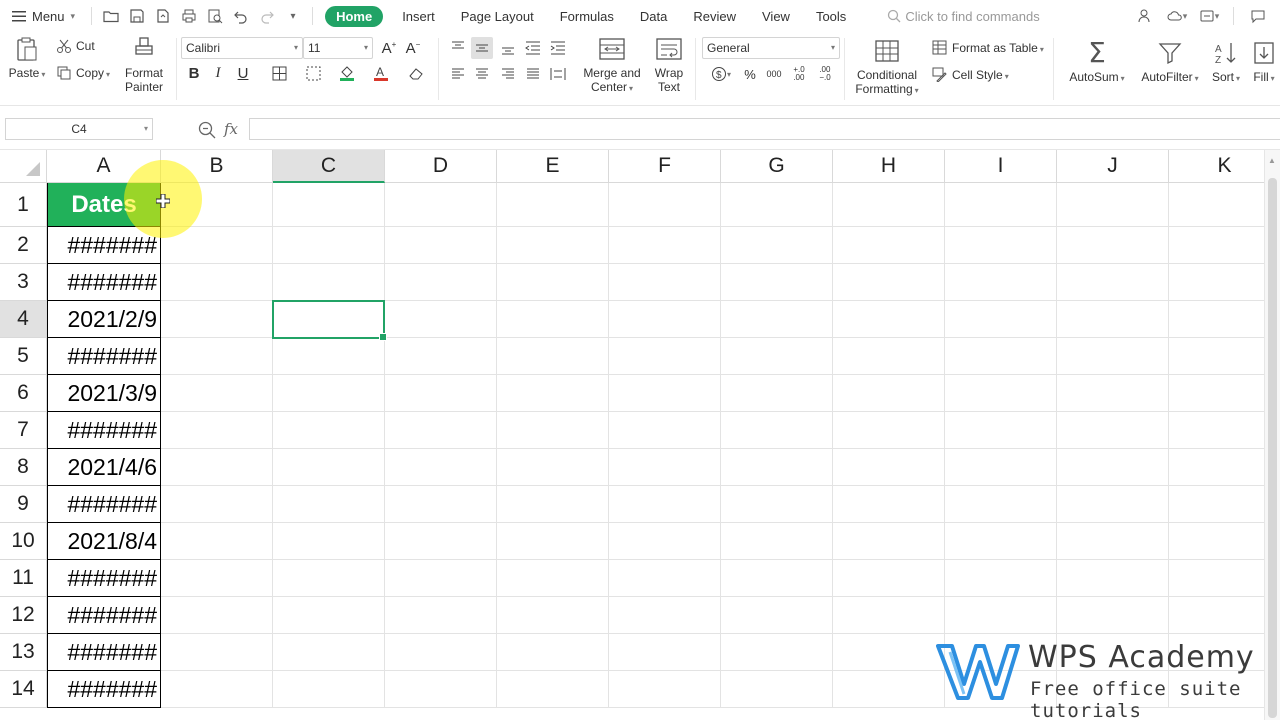 The width and height of the screenshot is (1280, 720). I want to click on cut-button: Cut, so click(75, 46).